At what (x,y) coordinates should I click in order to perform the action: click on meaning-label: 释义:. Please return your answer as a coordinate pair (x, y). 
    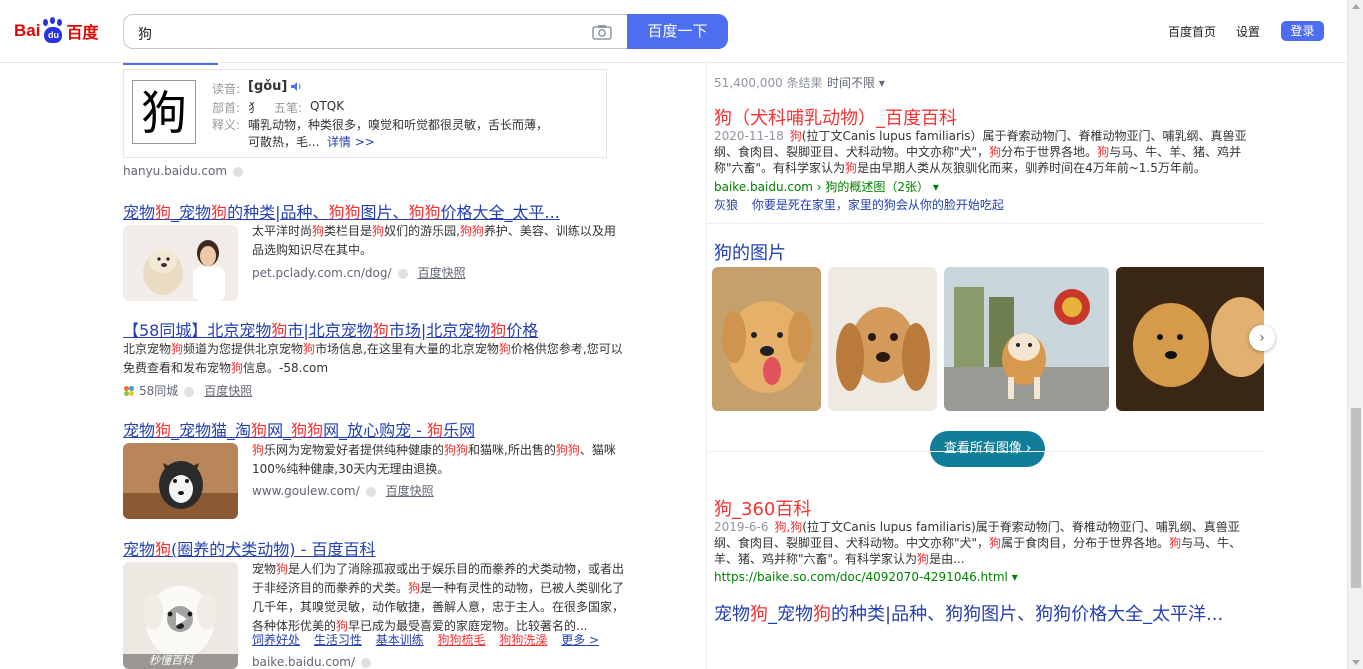
    Looking at the image, I should click on (226, 125).